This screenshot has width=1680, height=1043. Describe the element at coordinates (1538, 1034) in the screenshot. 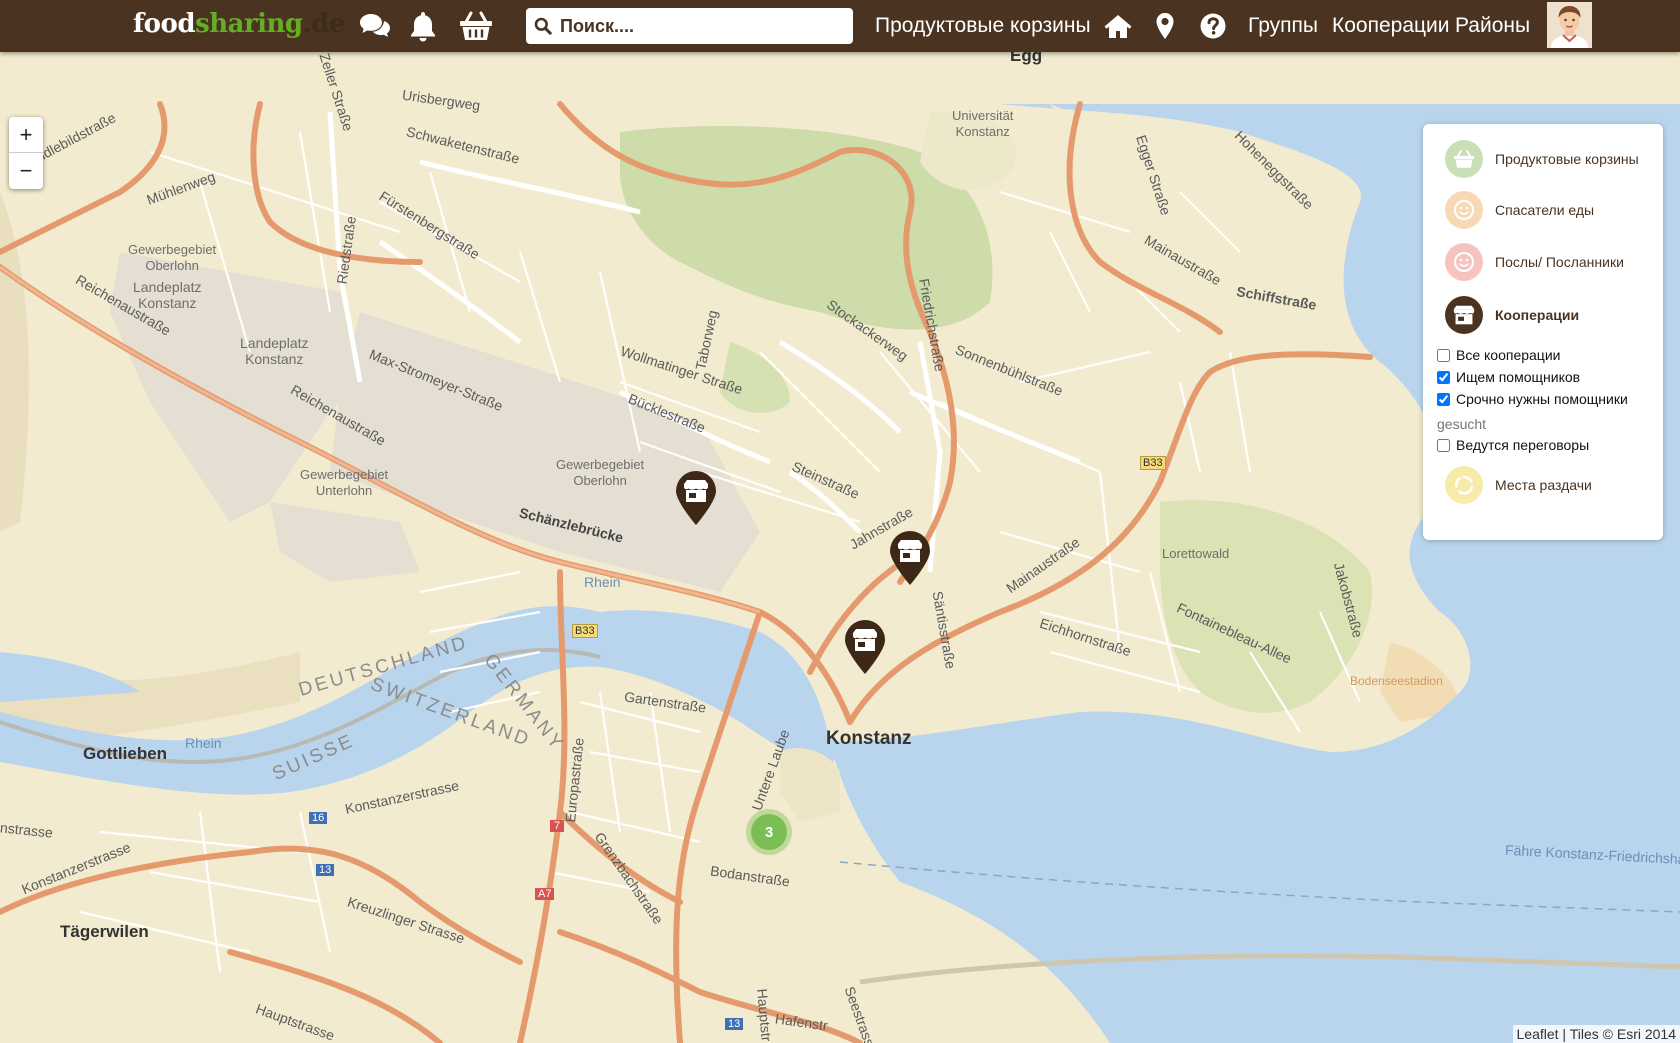

I see `leaflet-link: Leaflet` at that location.